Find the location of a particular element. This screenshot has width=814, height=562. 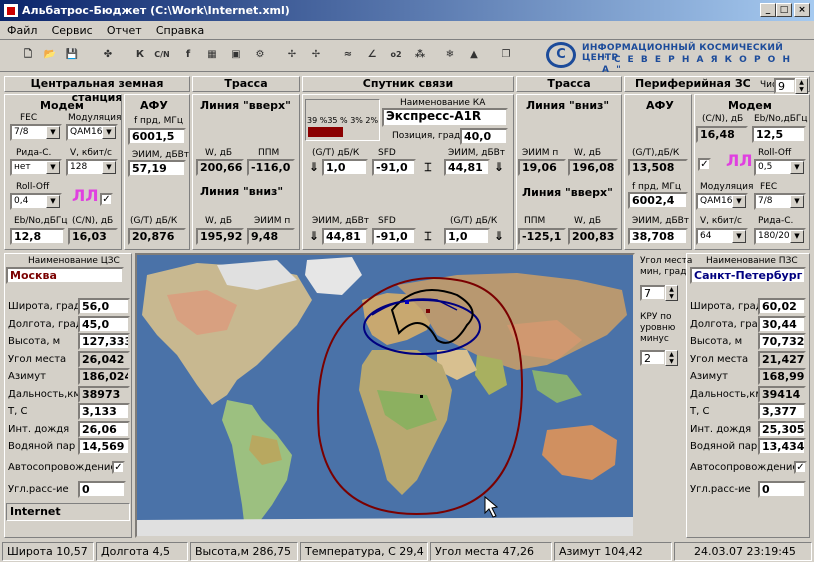

left-station-row-value: 56,0 is located at coordinates (104, 306).